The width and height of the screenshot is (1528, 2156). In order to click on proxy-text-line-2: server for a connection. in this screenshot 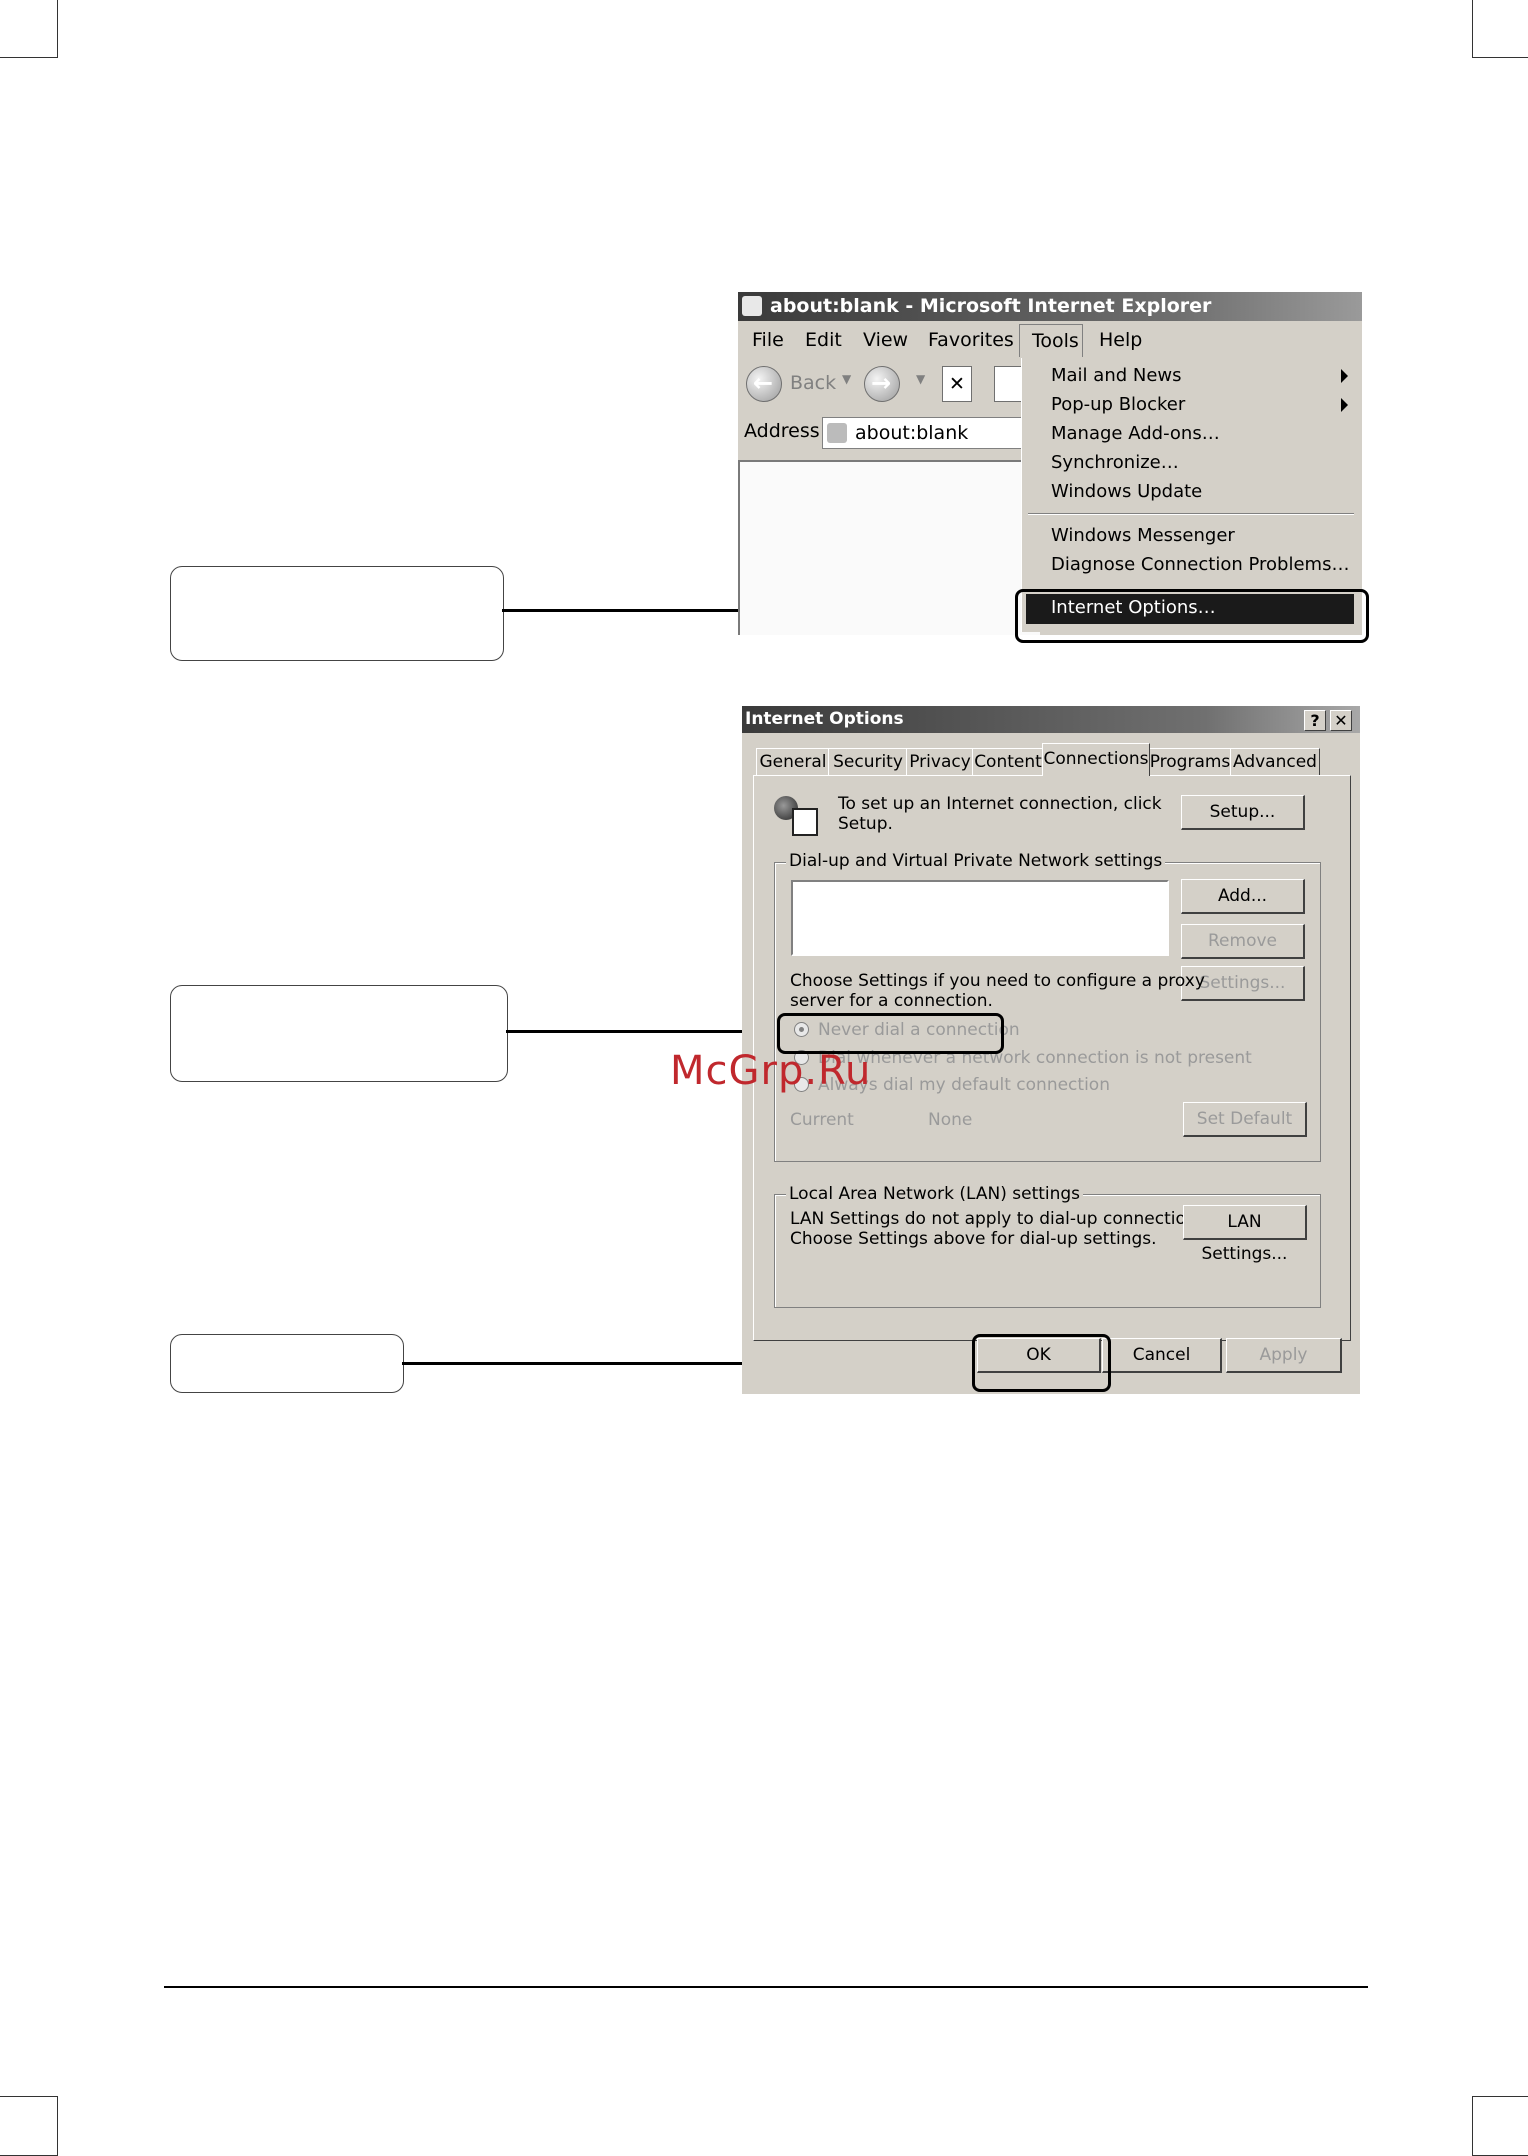, I will do `click(891, 1001)`.